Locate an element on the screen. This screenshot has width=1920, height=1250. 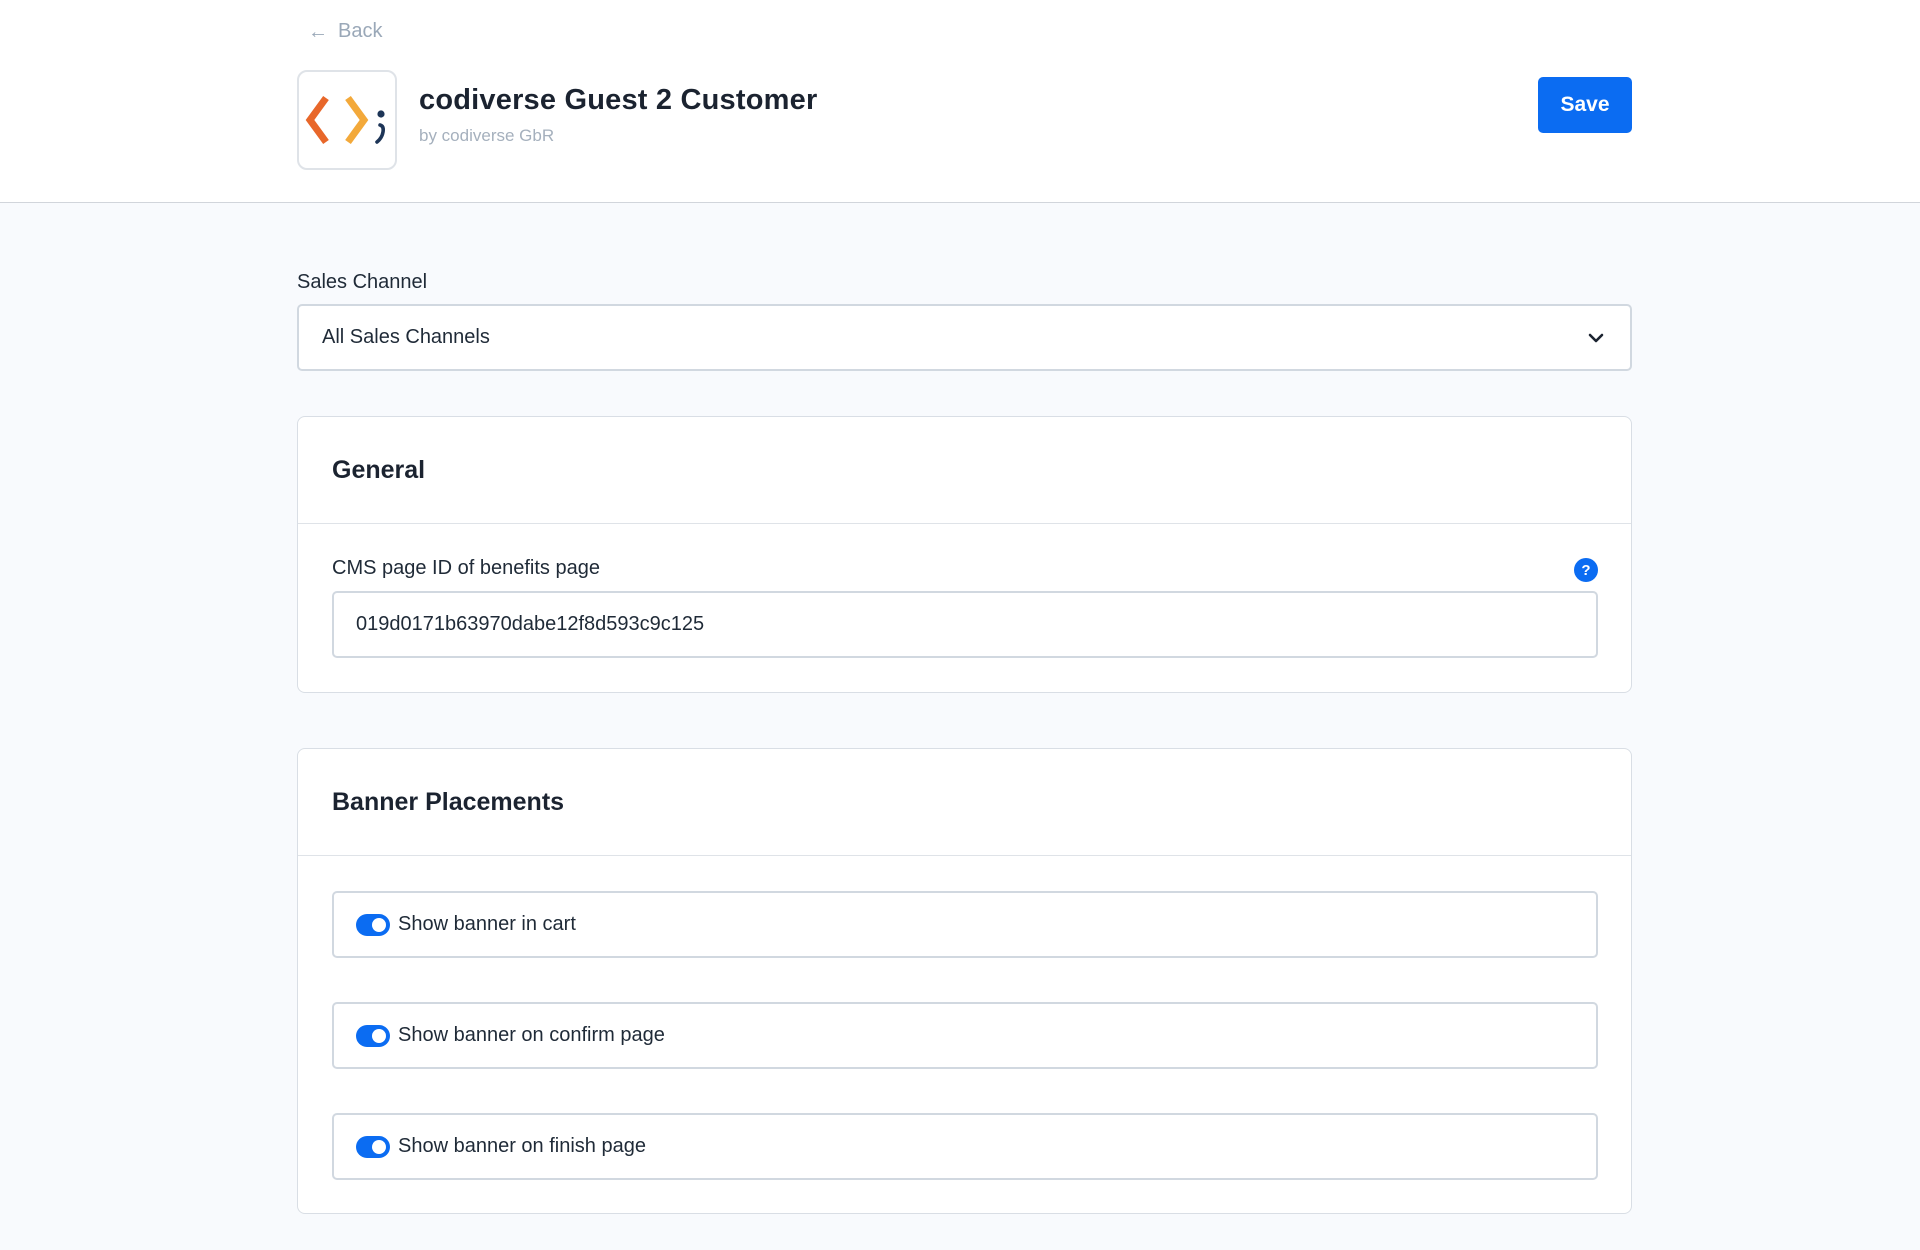
toggle-switch-cart is located at coordinates (373, 924).